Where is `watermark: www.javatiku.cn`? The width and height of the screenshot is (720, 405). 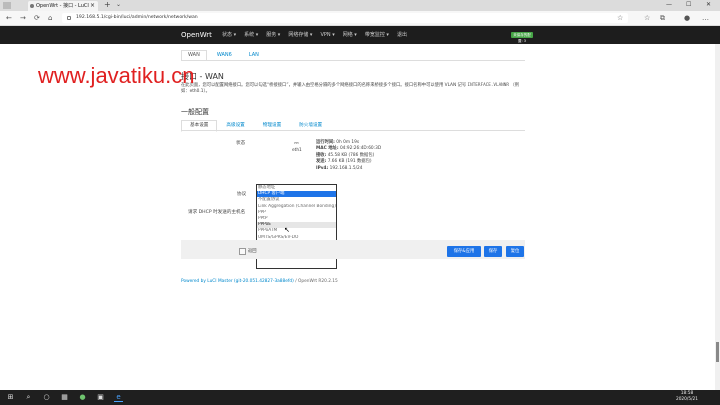 watermark: www.javatiku.cn is located at coordinates (116, 75).